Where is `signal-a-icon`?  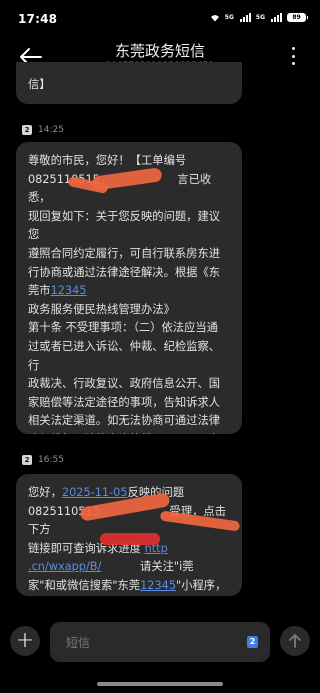
signal-a-icon is located at coordinates (245, 17).